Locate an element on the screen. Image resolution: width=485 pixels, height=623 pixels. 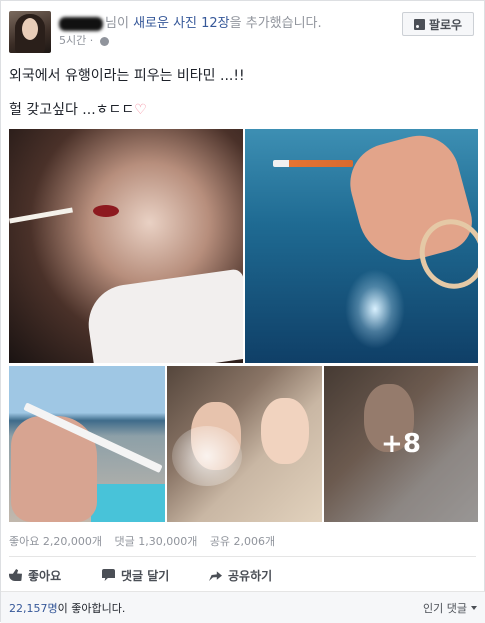
header-action-tail: 을 추가했습니다. is located at coordinates (275, 23).